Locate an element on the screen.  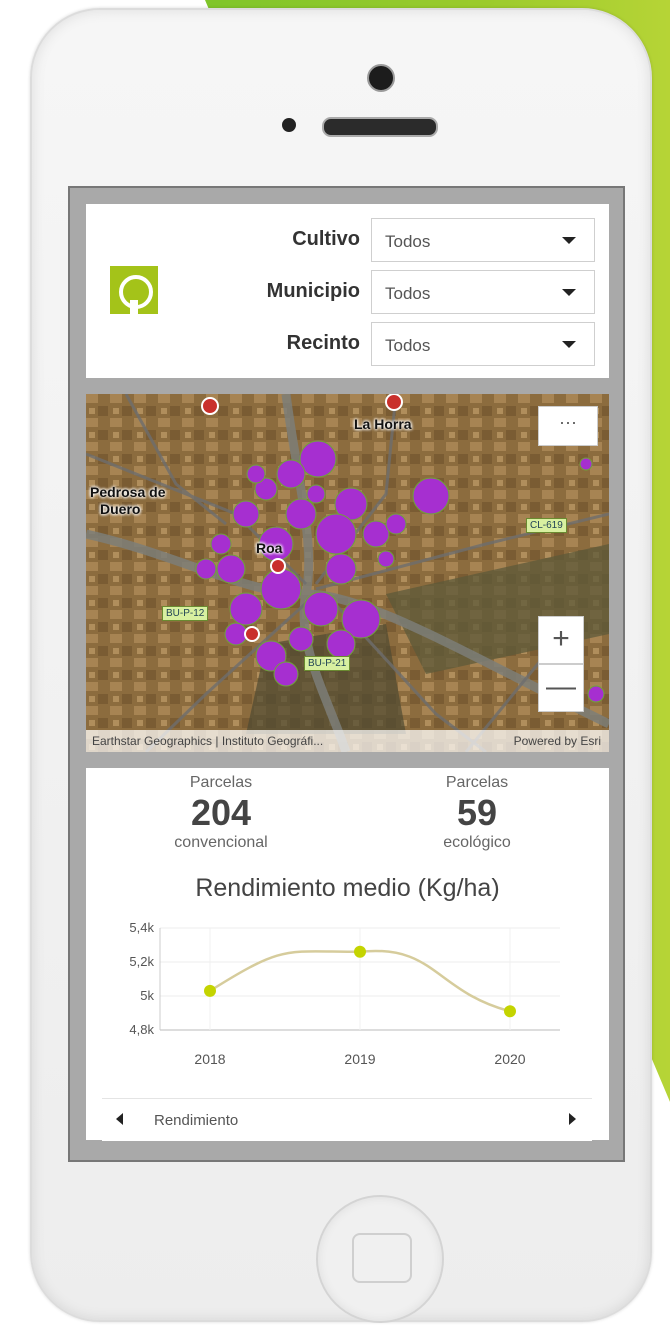
x-tick-label: 2020 is located at coordinates (509, 1059).